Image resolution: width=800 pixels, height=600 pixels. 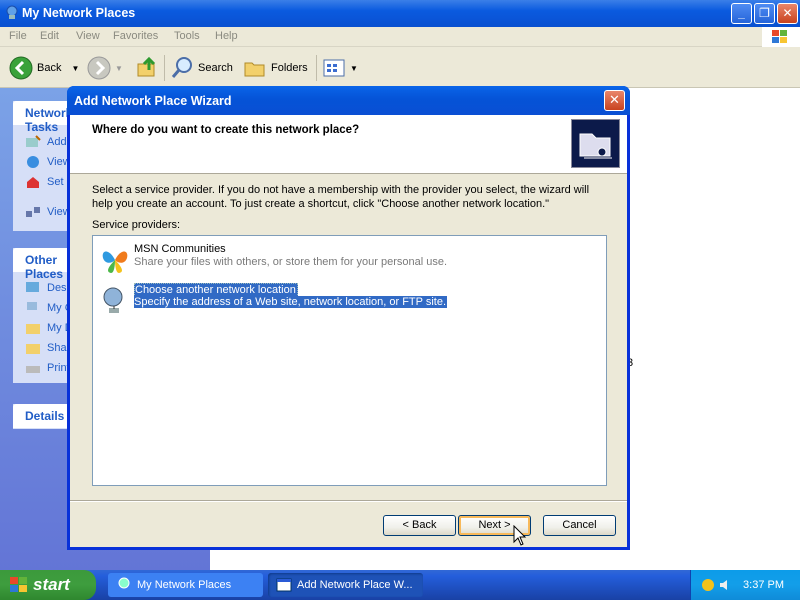 I want to click on start-label: start, so click(x=51, y=584).